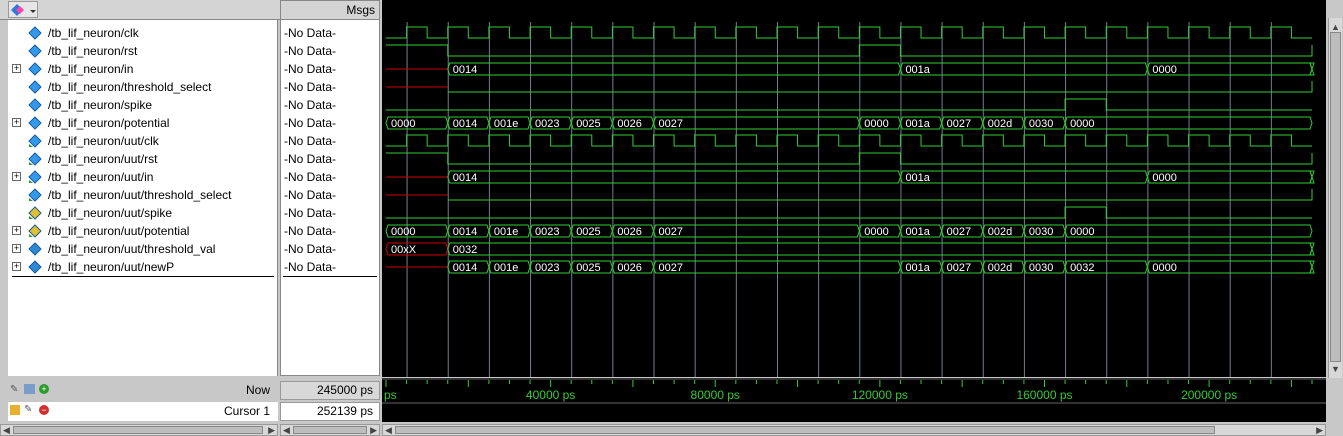 This screenshot has height=436, width=1343. I want to click on bus-value: 0032, so click(1082, 268).